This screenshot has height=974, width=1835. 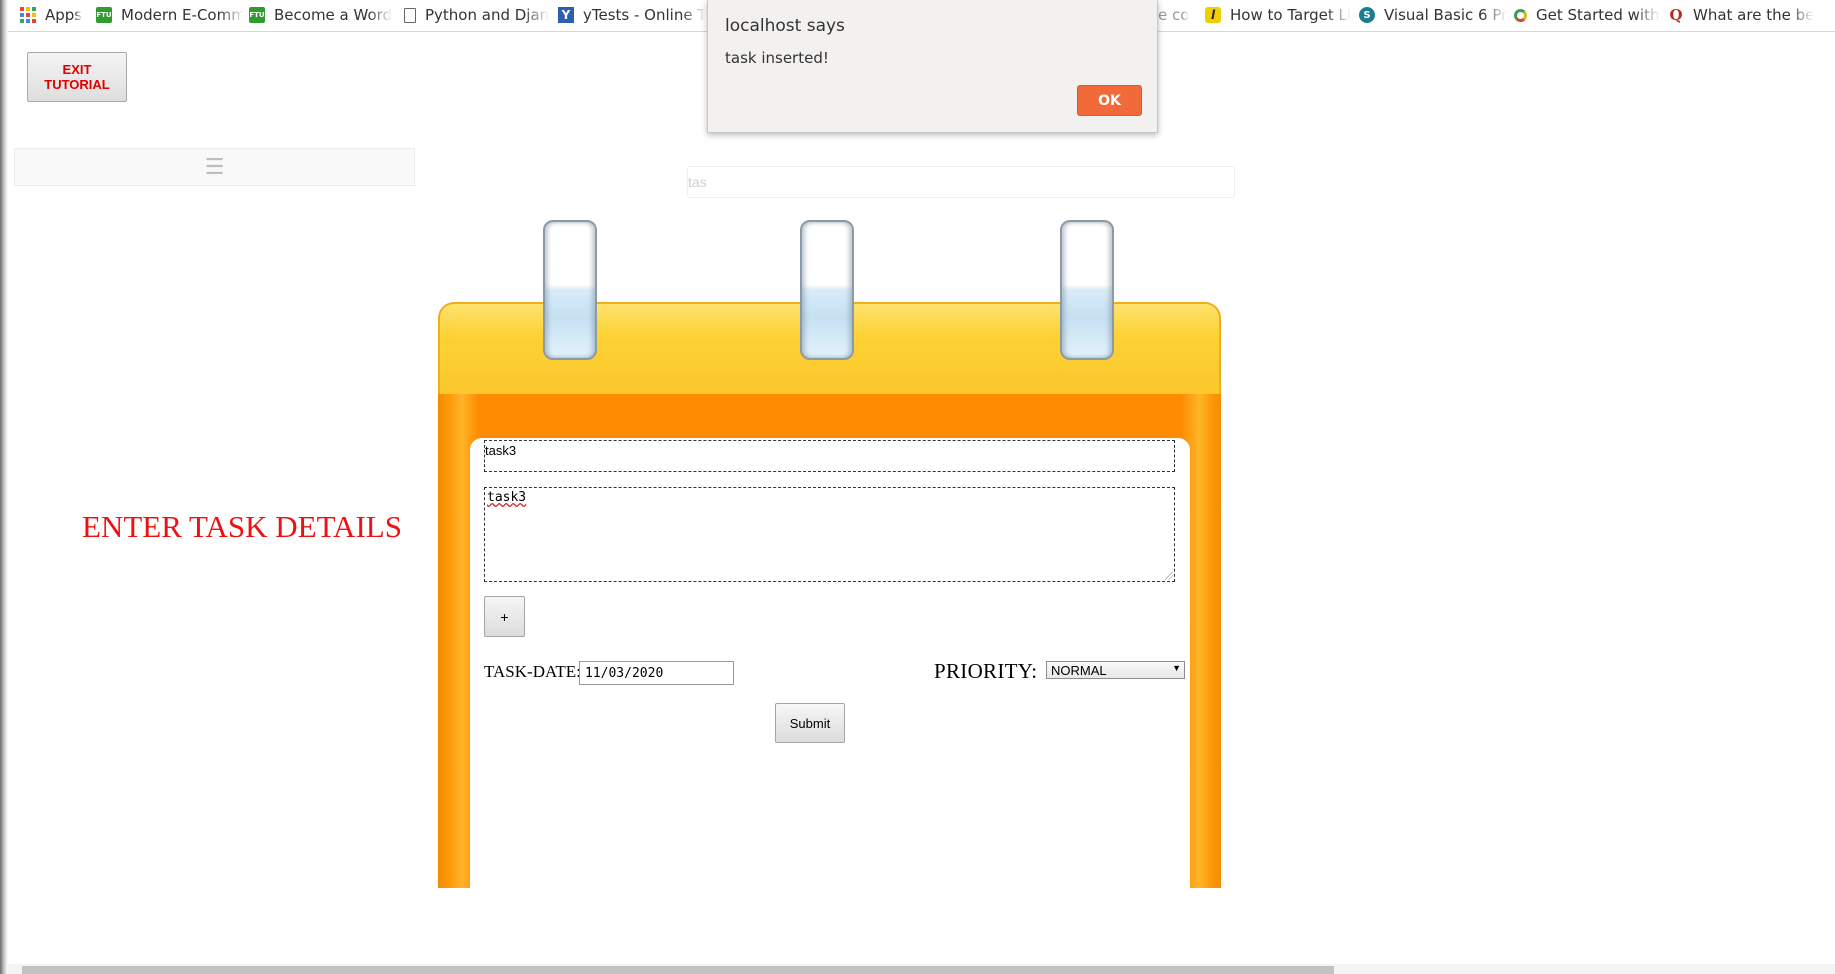 What do you see at coordinates (1754, 15) in the screenshot?
I see `bookmark-label: What are the be` at bounding box center [1754, 15].